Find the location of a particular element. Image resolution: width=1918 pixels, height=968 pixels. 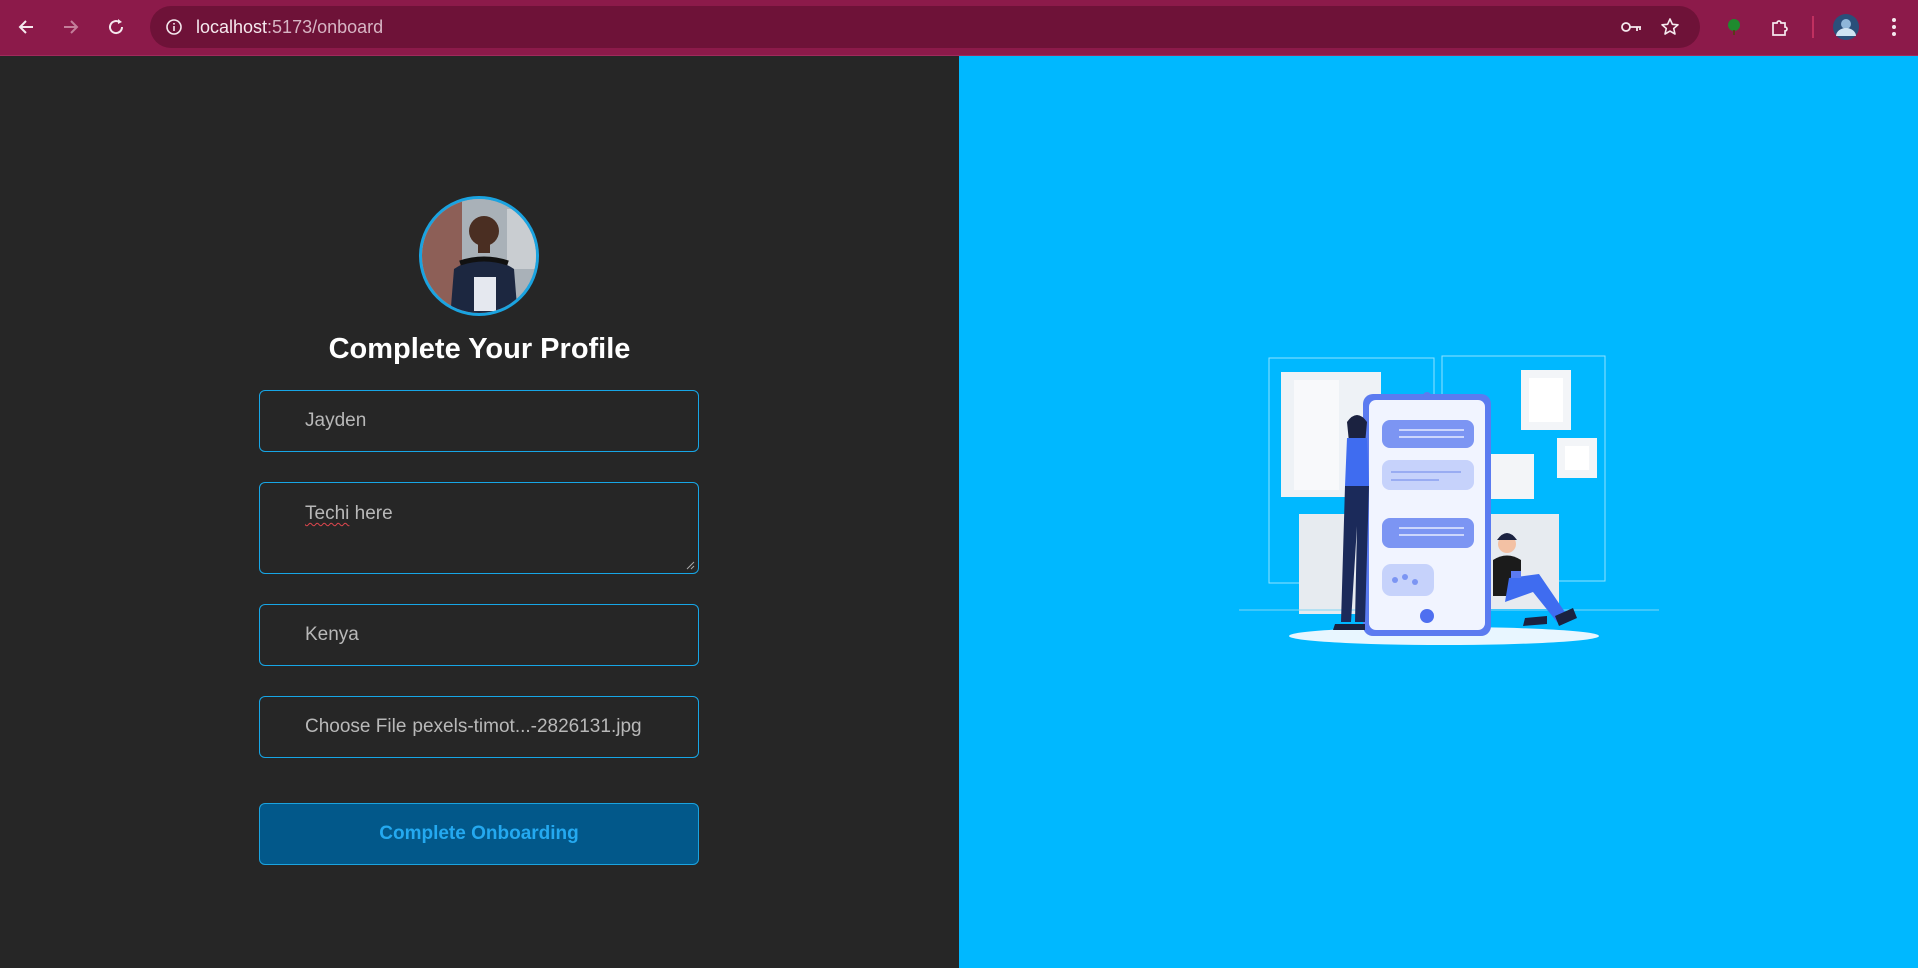

resize-handle-icon is located at coordinates (690, 565).